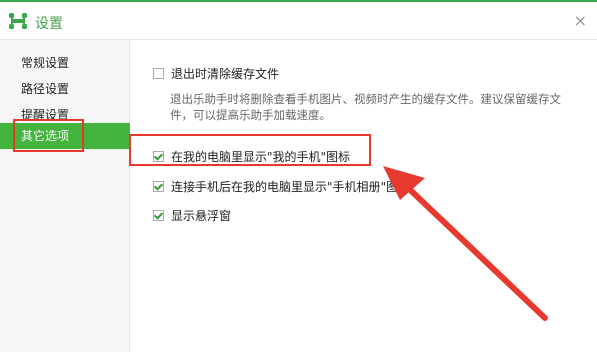  Describe the element at coordinates (298, 21) in the screenshot. I see `title-bar: 设置 ×` at that location.